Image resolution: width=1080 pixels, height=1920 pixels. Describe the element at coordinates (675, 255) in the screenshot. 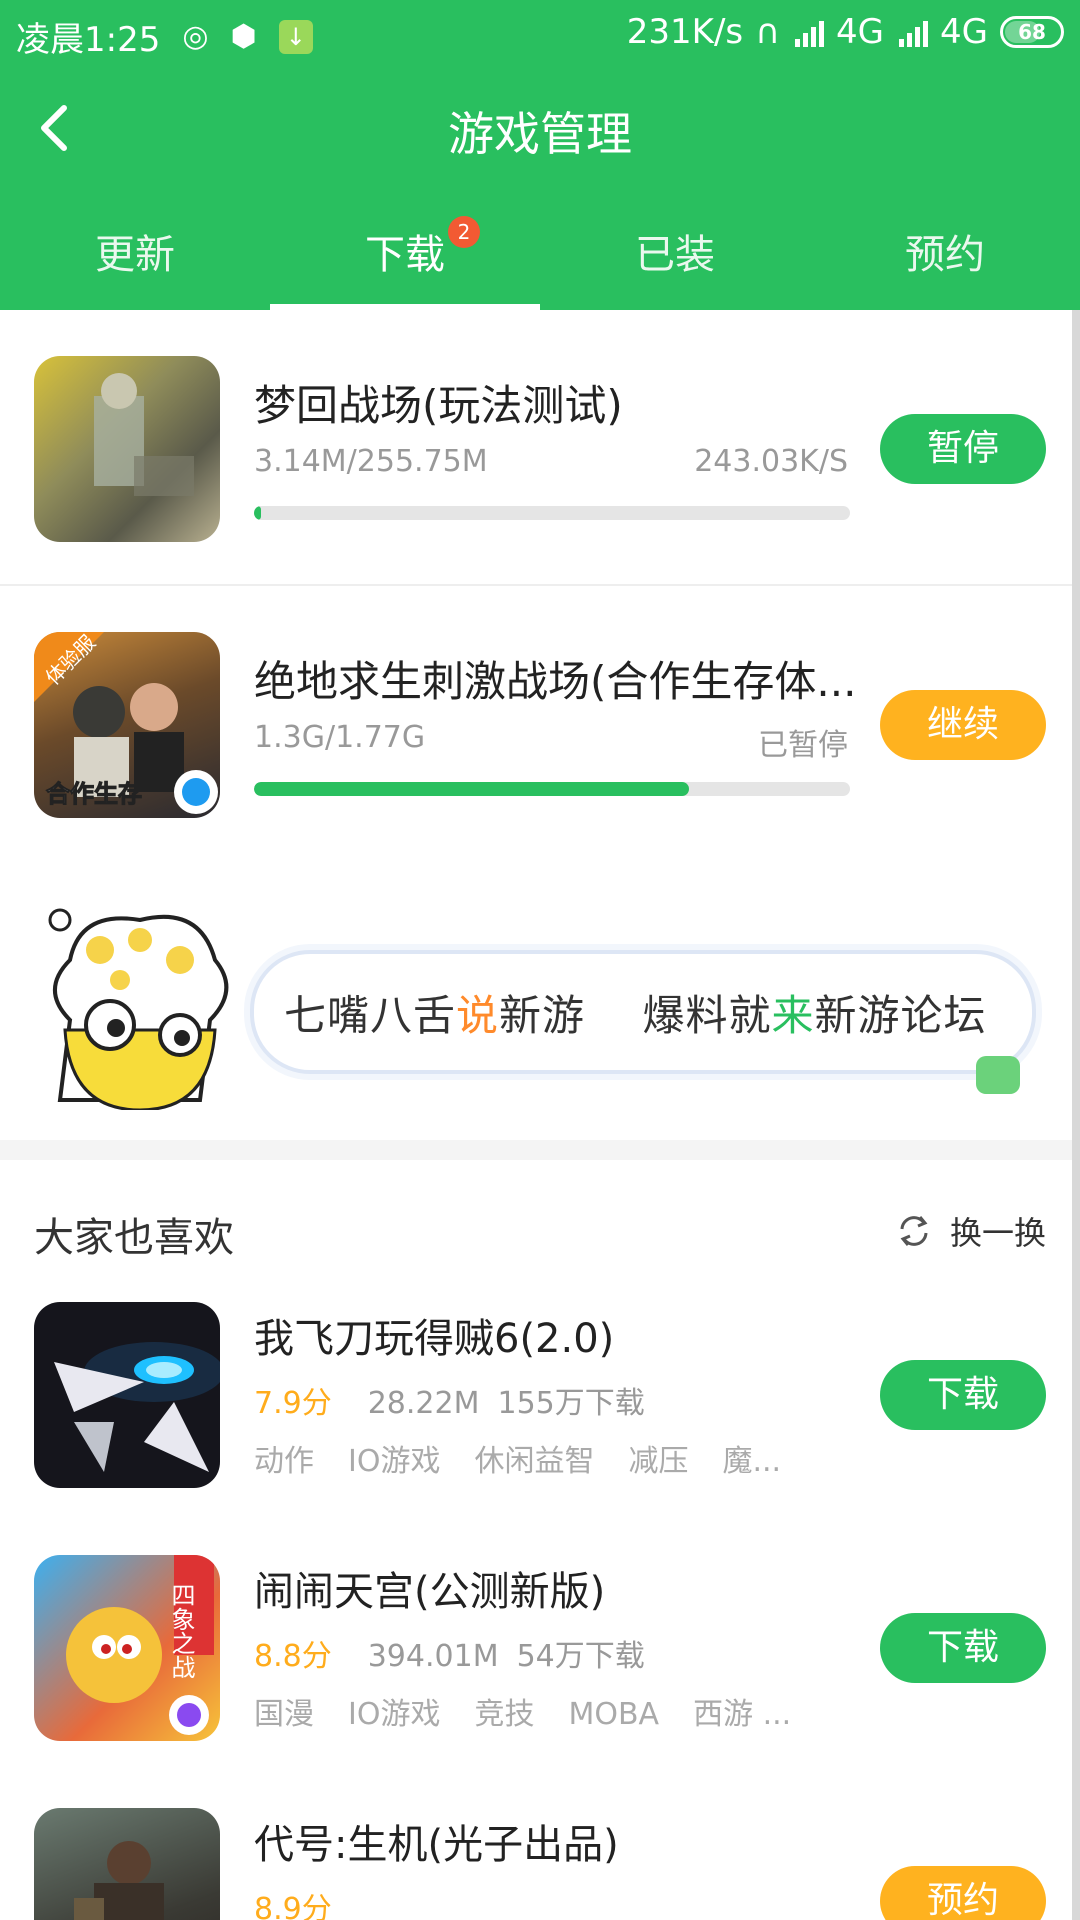

I see `tab-installed: 已装` at that location.